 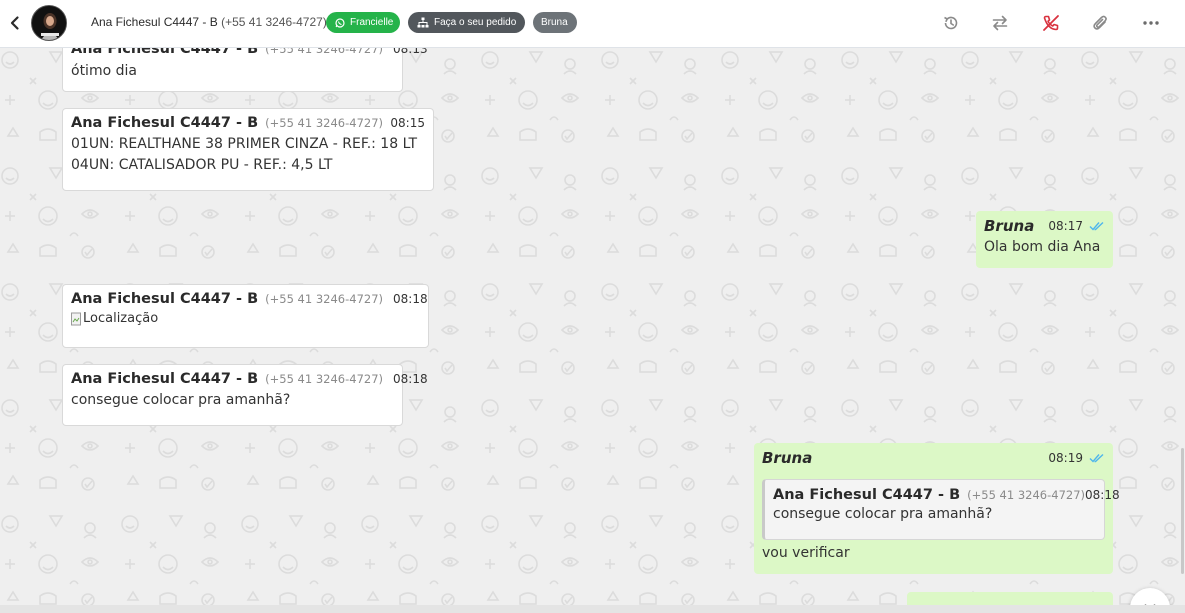 What do you see at coordinates (274, 22) in the screenshot?
I see `contact-phone: (+55 41 3246-4727)` at bounding box center [274, 22].